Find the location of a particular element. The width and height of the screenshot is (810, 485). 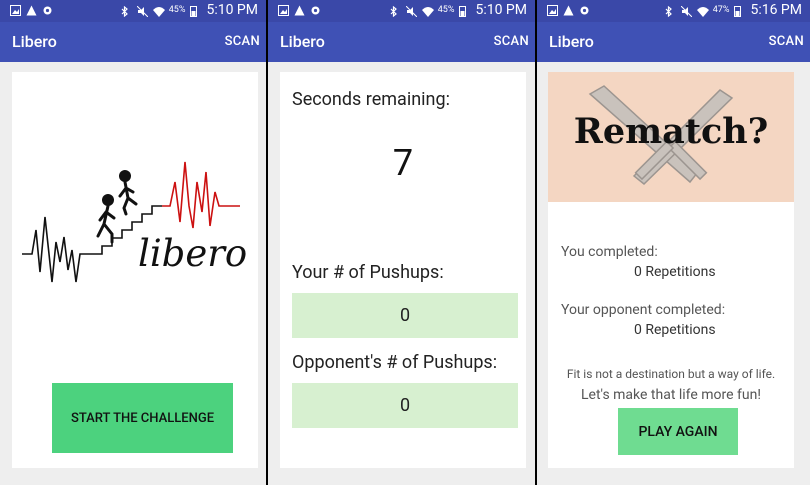

play-again-button: PLAY AGAIN is located at coordinates (678, 431).